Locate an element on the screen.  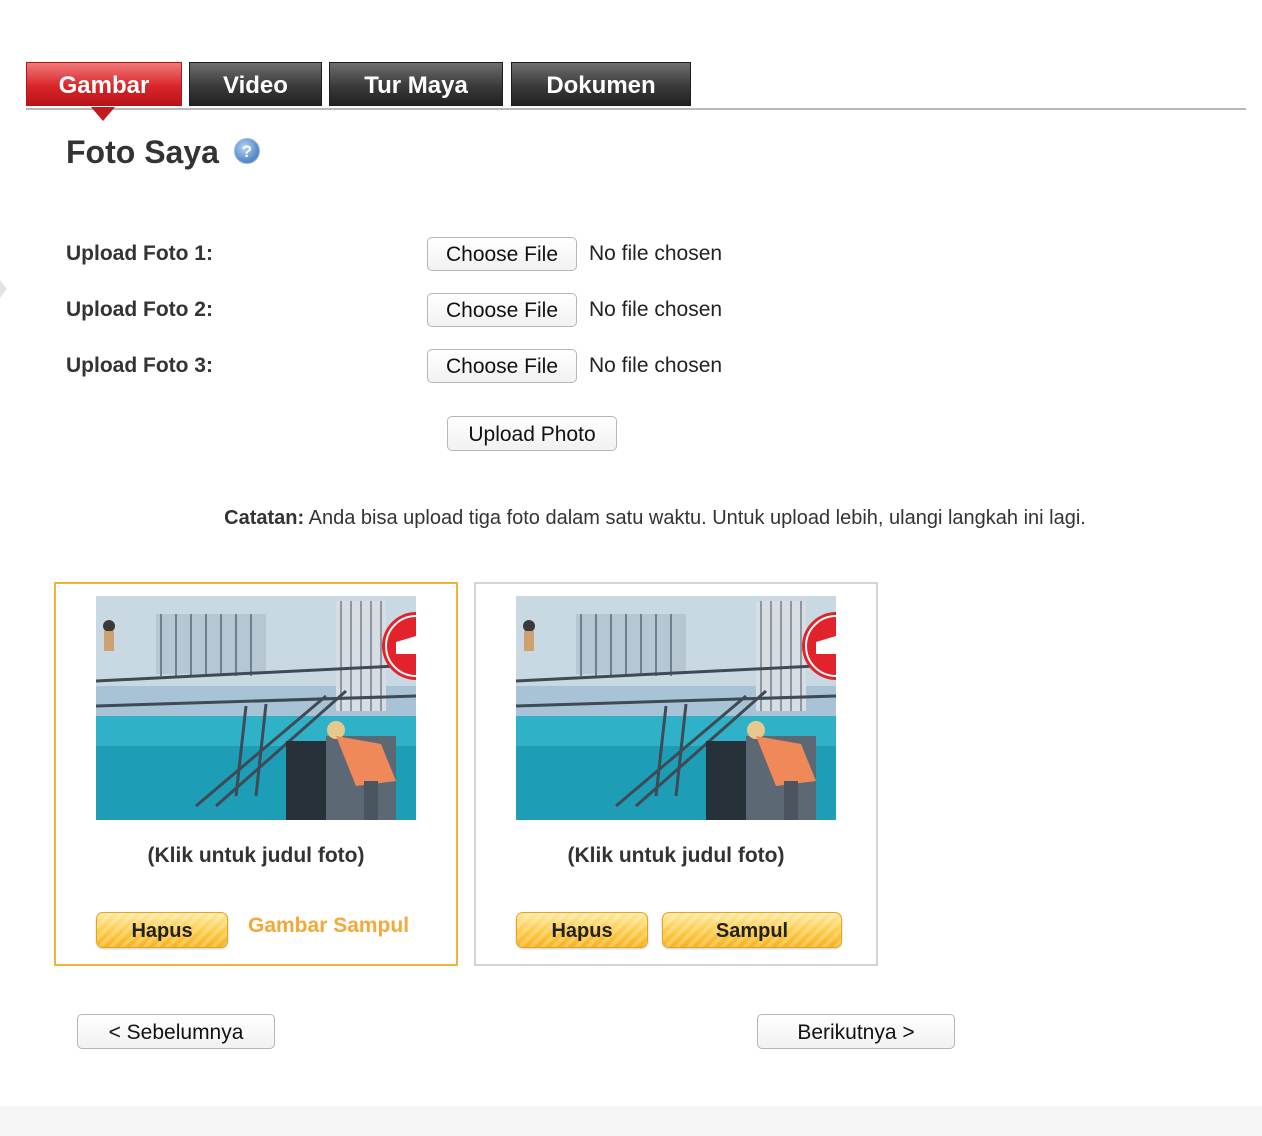
choose-file-button-3: Choose File is located at coordinates (502, 366).